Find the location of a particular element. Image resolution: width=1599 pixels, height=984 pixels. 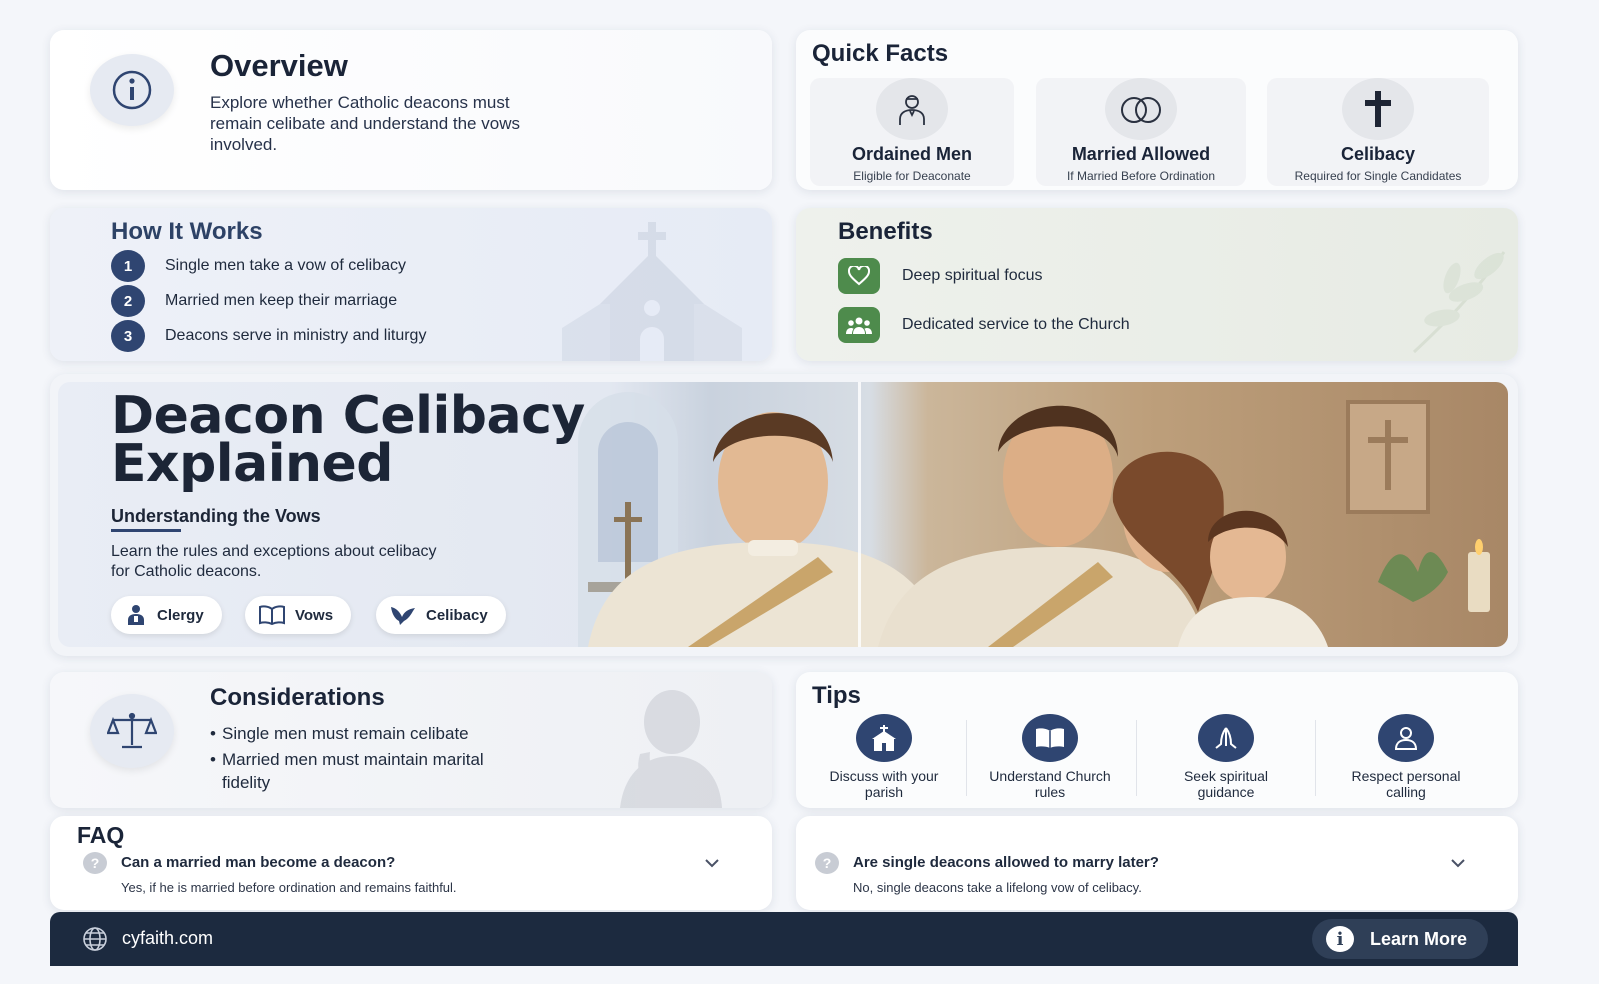

clergy-icon is located at coordinates (136, 615).